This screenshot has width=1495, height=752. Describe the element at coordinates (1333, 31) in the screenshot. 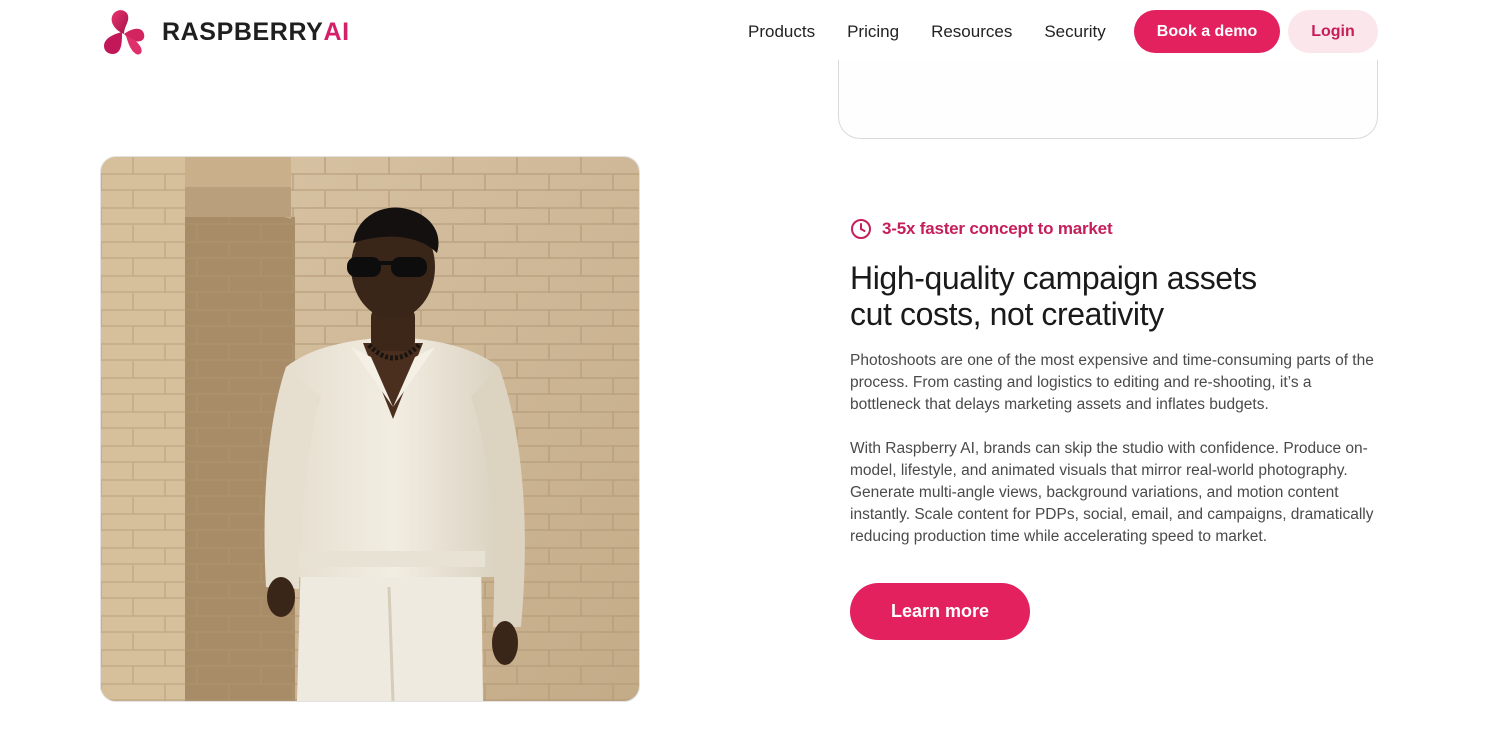

I see `login-button: Login` at that location.